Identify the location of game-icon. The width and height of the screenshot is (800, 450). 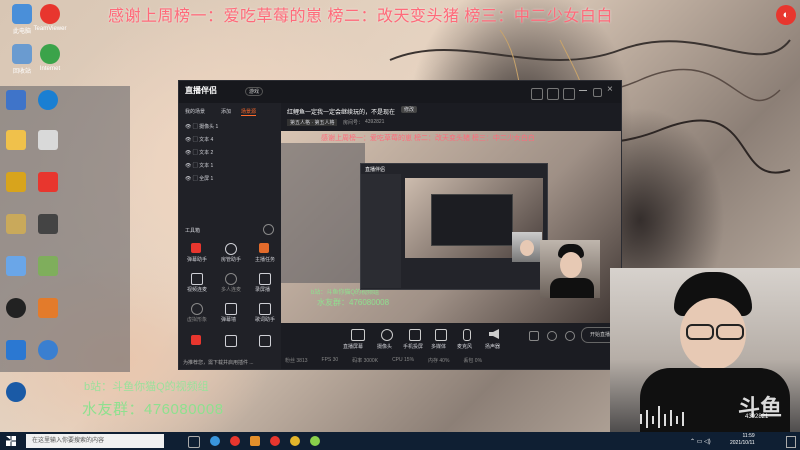
(16, 224).